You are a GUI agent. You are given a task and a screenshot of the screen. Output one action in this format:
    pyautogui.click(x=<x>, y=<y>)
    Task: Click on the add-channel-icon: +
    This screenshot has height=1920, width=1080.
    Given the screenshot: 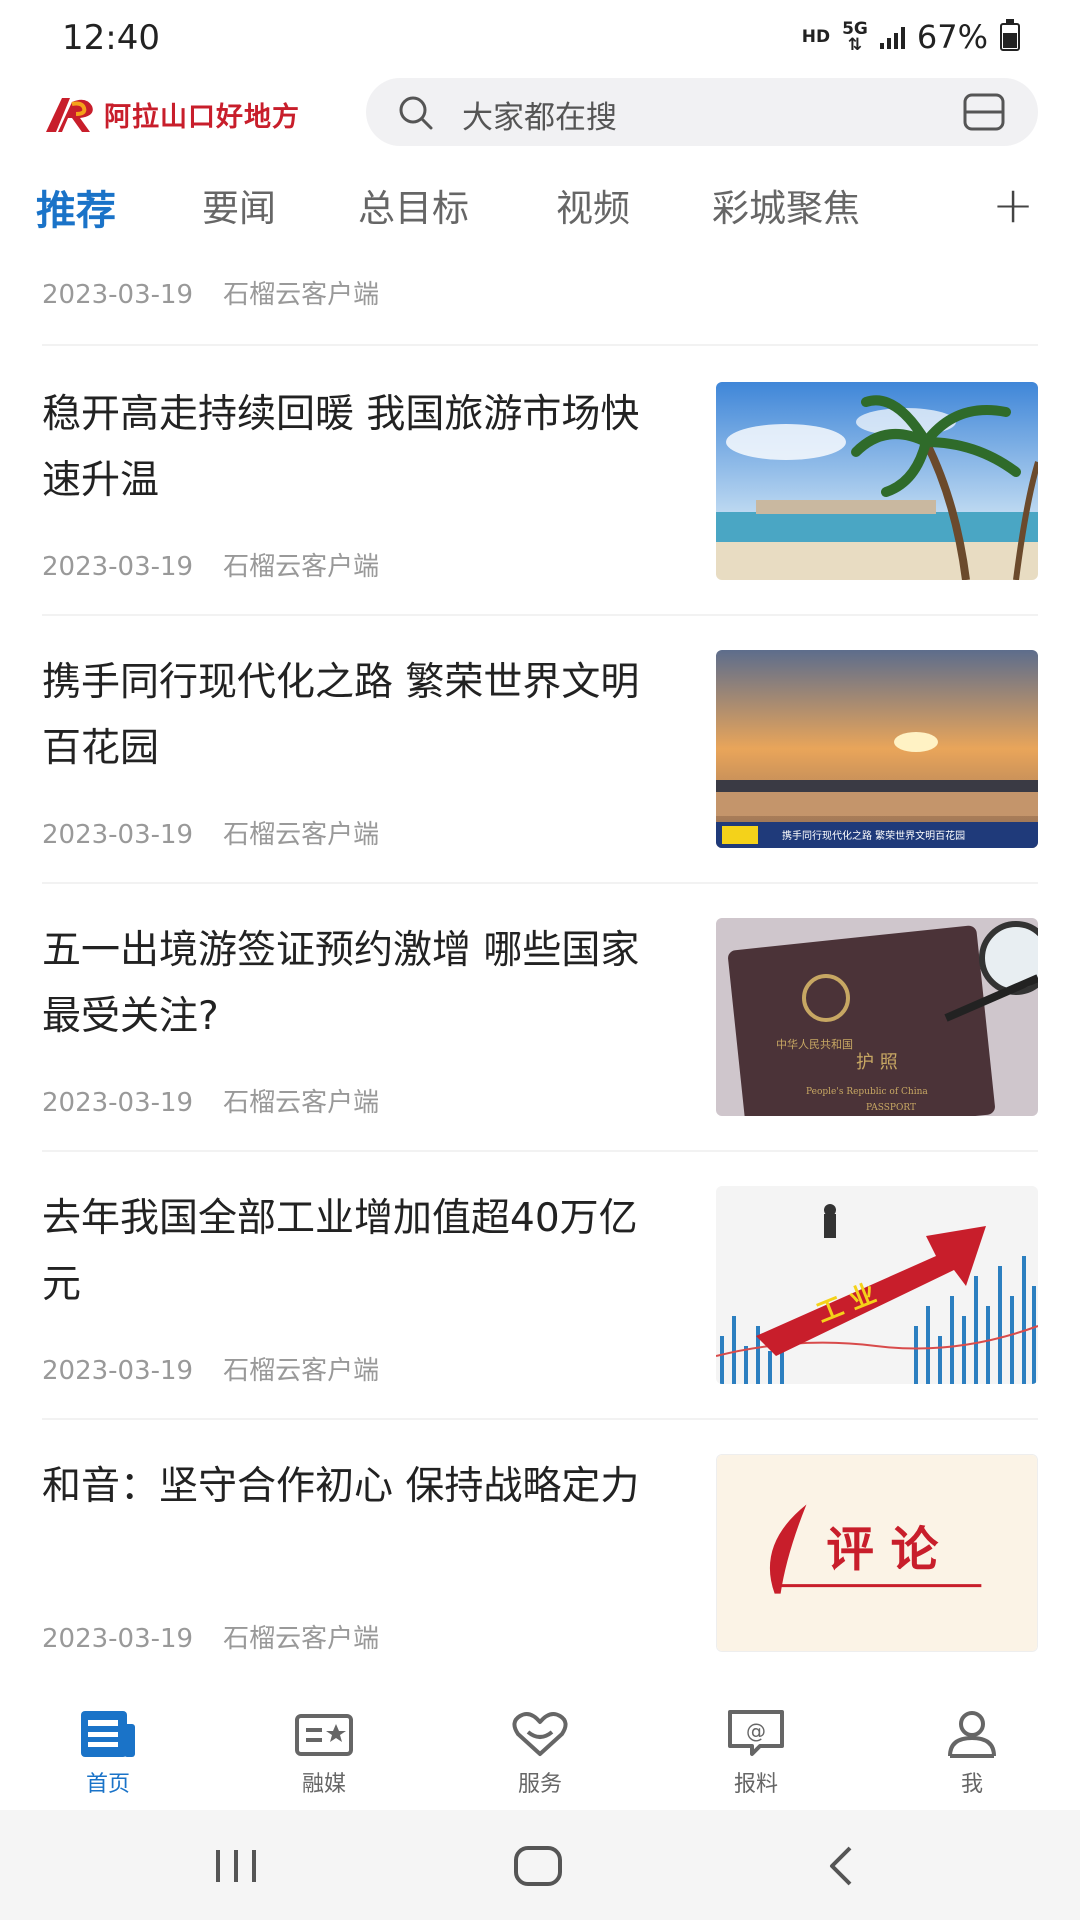 What is the action you would take?
    pyautogui.click(x=1013, y=205)
    